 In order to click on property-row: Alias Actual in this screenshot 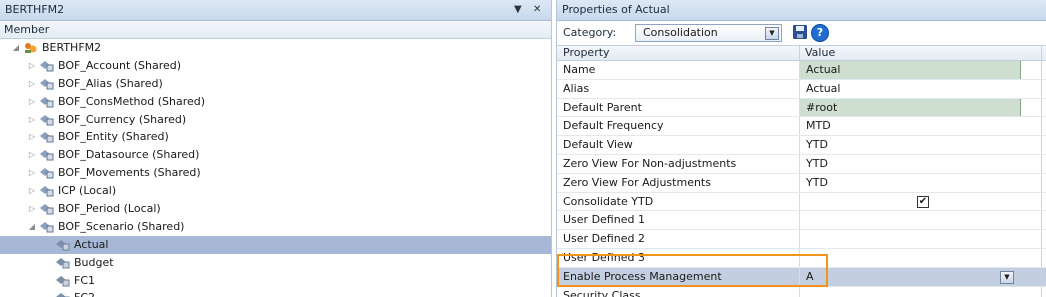, I will do `click(801, 89)`.